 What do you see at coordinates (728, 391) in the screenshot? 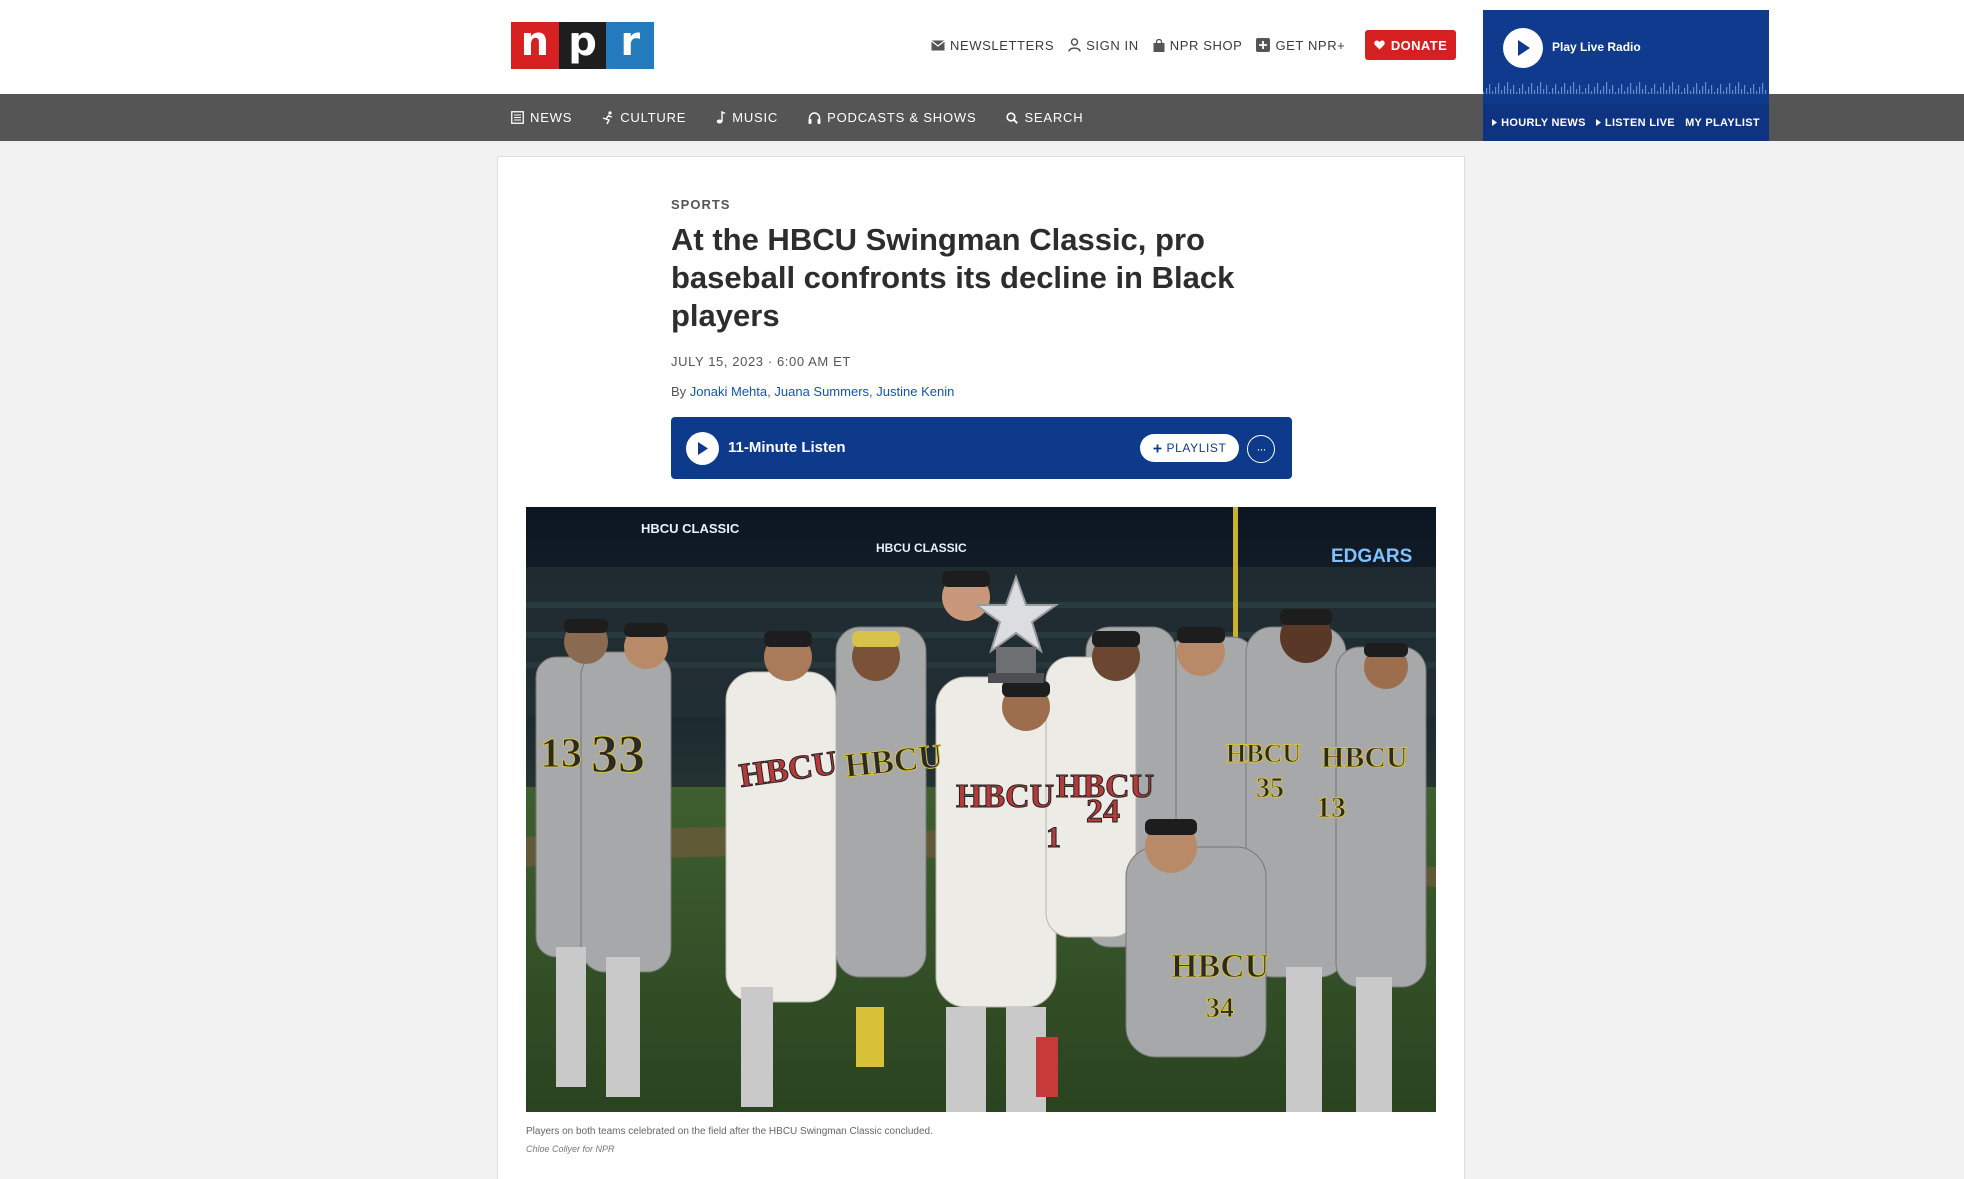
I see `author-link: Jonaki Mehta` at bounding box center [728, 391].